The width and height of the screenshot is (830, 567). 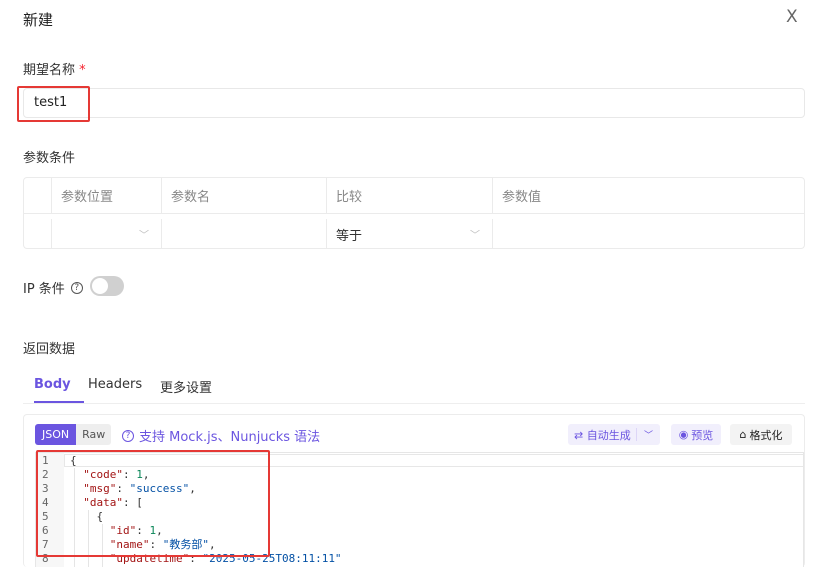 What do you see at coordinates (103, 474) in the screenshot?
I see `code-key: "code"` at bounding box center [103, 474].